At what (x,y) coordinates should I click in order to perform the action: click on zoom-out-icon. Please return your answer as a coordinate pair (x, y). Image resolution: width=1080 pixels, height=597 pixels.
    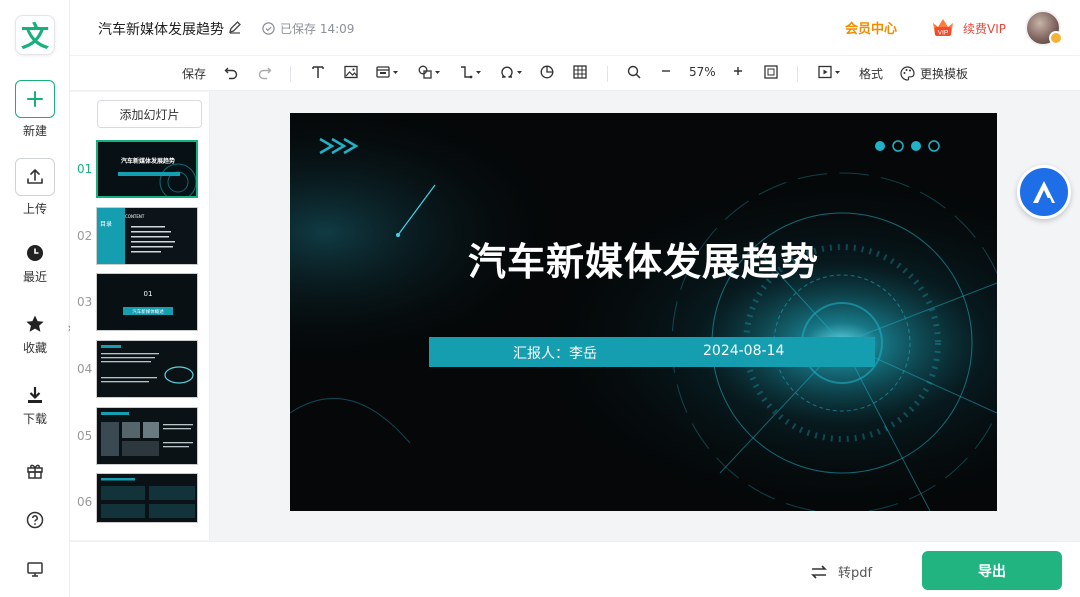
    Looking at the image, I should click on (666, 71).